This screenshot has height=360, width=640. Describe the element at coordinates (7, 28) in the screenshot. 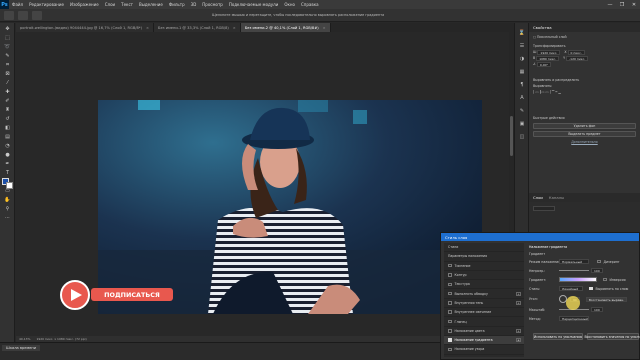

I see `move-tool-icon: ✥` at that location.